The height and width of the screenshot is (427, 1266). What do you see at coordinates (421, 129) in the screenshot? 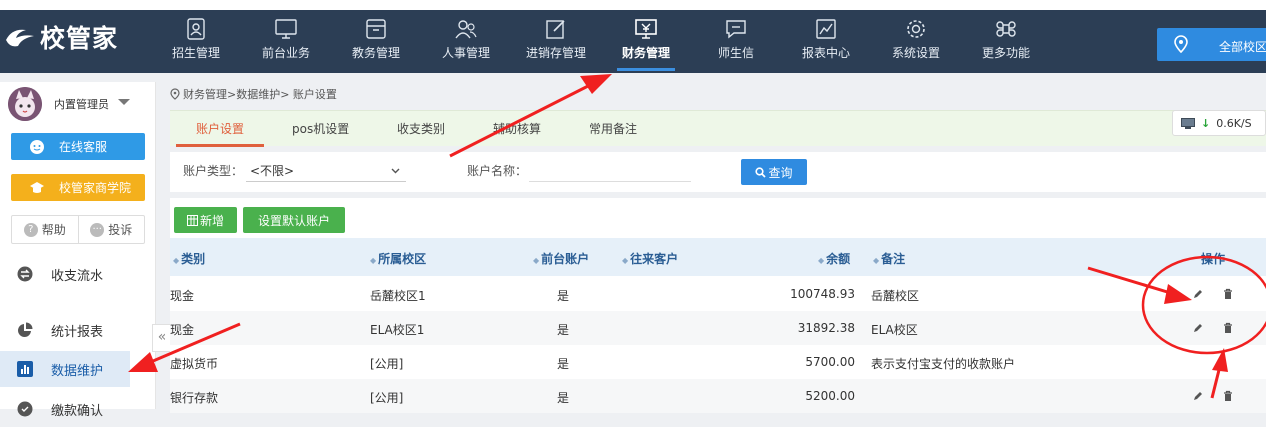
I see `tab-income-categories: 收支类别` at bounding box center [421, 129].